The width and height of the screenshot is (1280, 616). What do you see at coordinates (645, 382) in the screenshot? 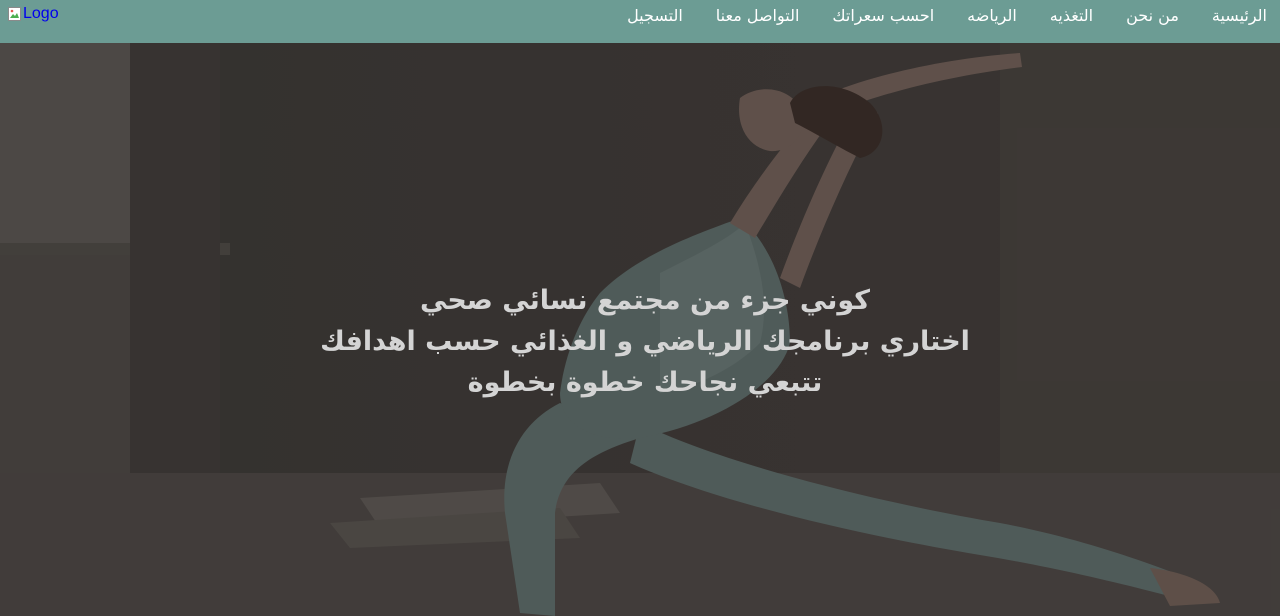
I see `hero-line-3: تتبعي نجاحك خطوة بخطوة` at bounding box center [645, 382].